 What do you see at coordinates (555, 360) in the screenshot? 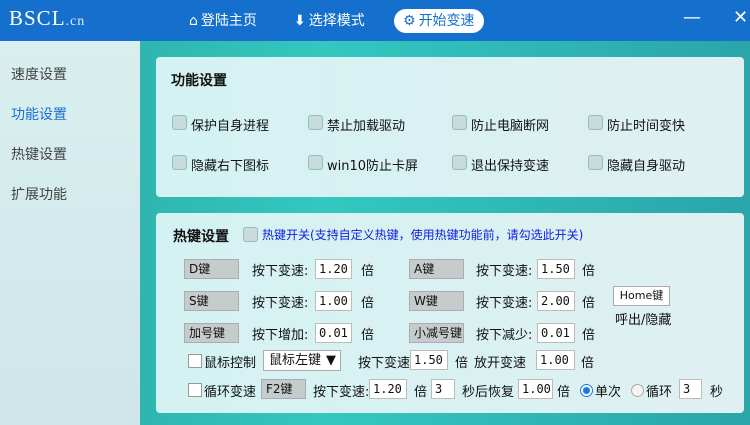
I see `mouse-release-speed-input: 1.00` at bounding box center [555, 360].